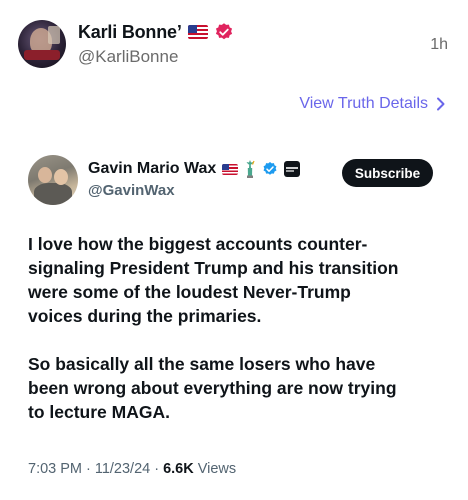 This screenshot has width=468, height=500. What do you see at coordinates (131, 190) in the screenshot?
I see `quoted-handle: @GavinWax` at bounding box center [131, 190].